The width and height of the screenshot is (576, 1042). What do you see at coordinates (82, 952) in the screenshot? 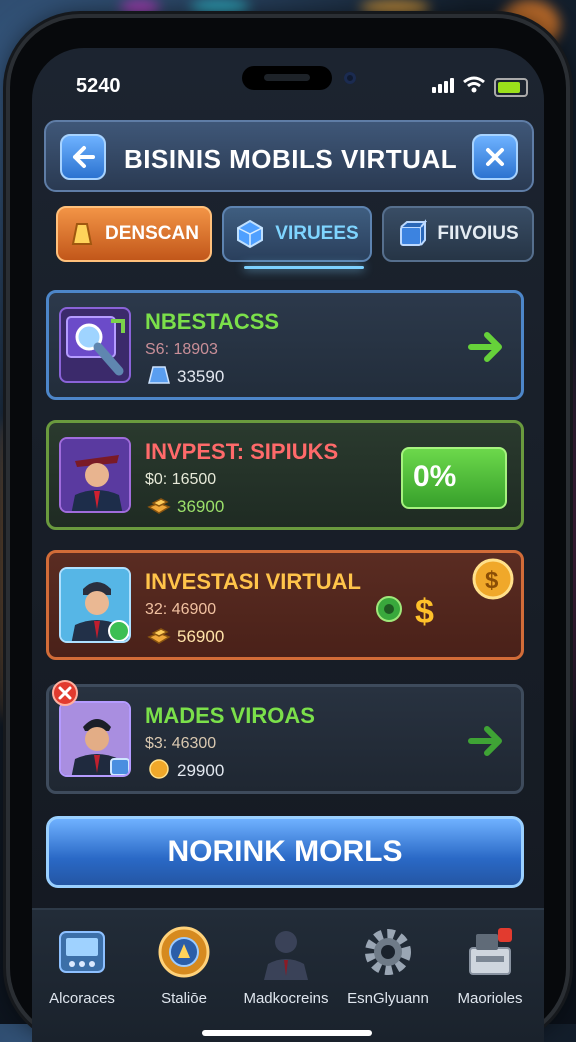
I see `device-icon` at bounding box center [82, 952].